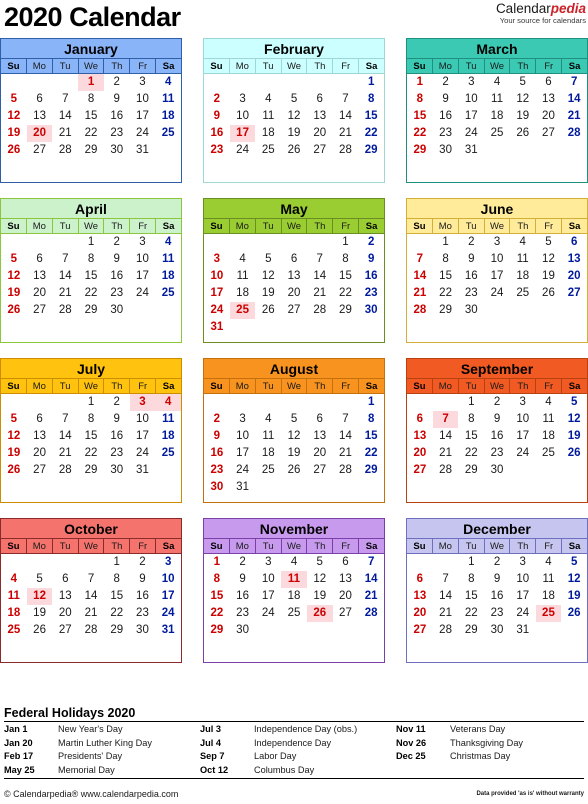 This screenshot has height=804, width=588. Describe the element at coordinates (497, 99) in the screenshot. I see `day-cell: 11` at that location.